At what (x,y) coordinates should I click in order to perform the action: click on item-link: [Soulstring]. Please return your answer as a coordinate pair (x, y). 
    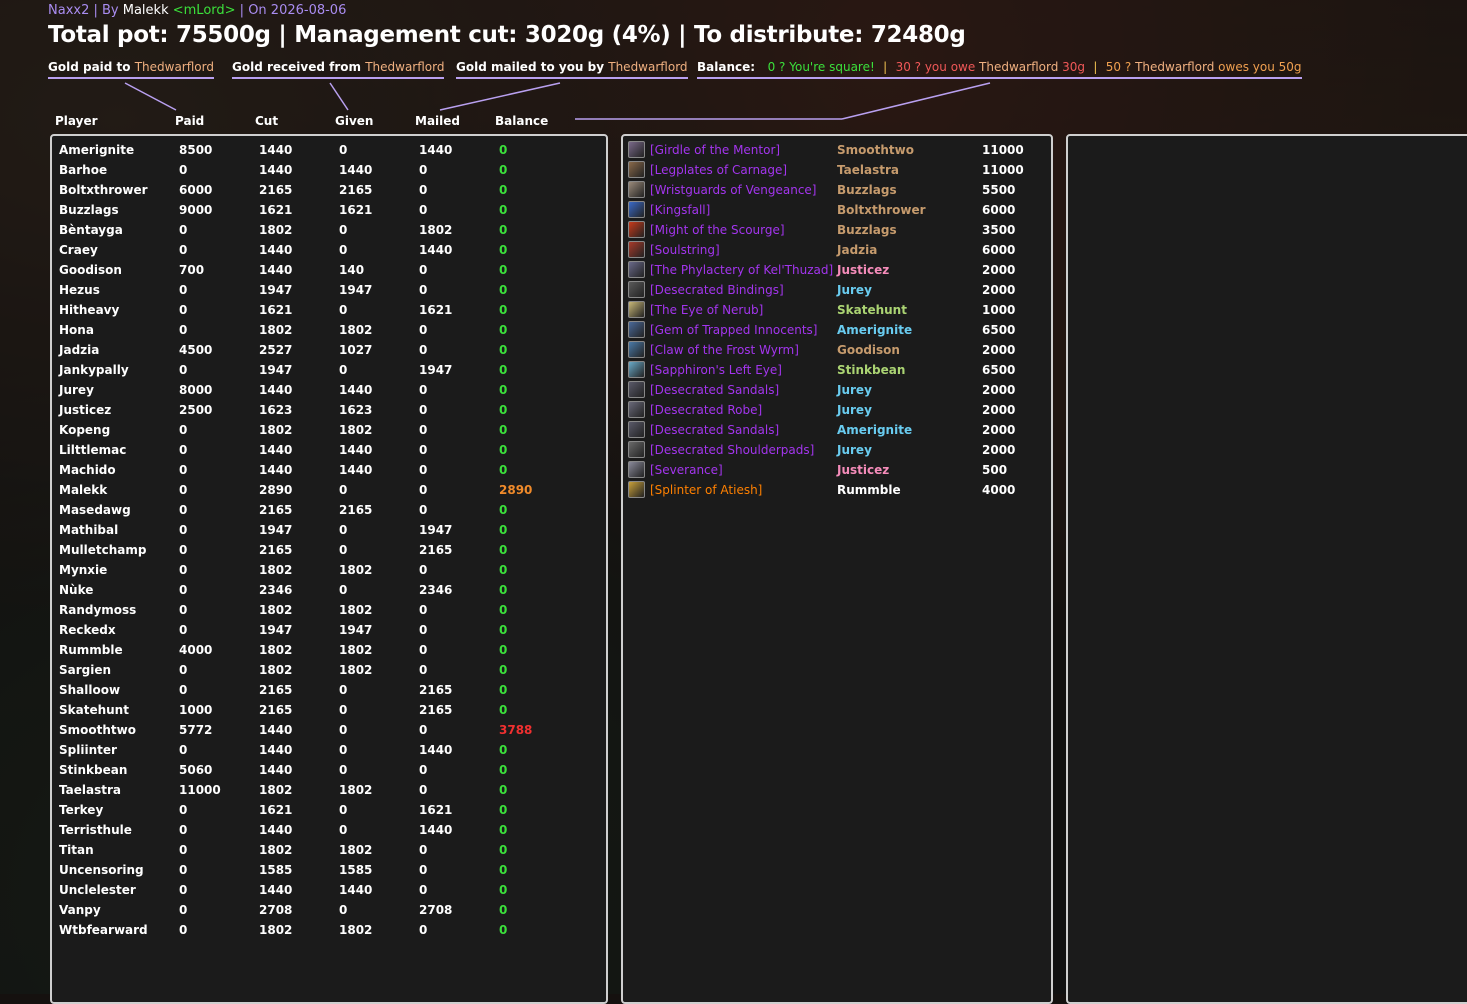
    Looking at the image, I should click on (685, 250).